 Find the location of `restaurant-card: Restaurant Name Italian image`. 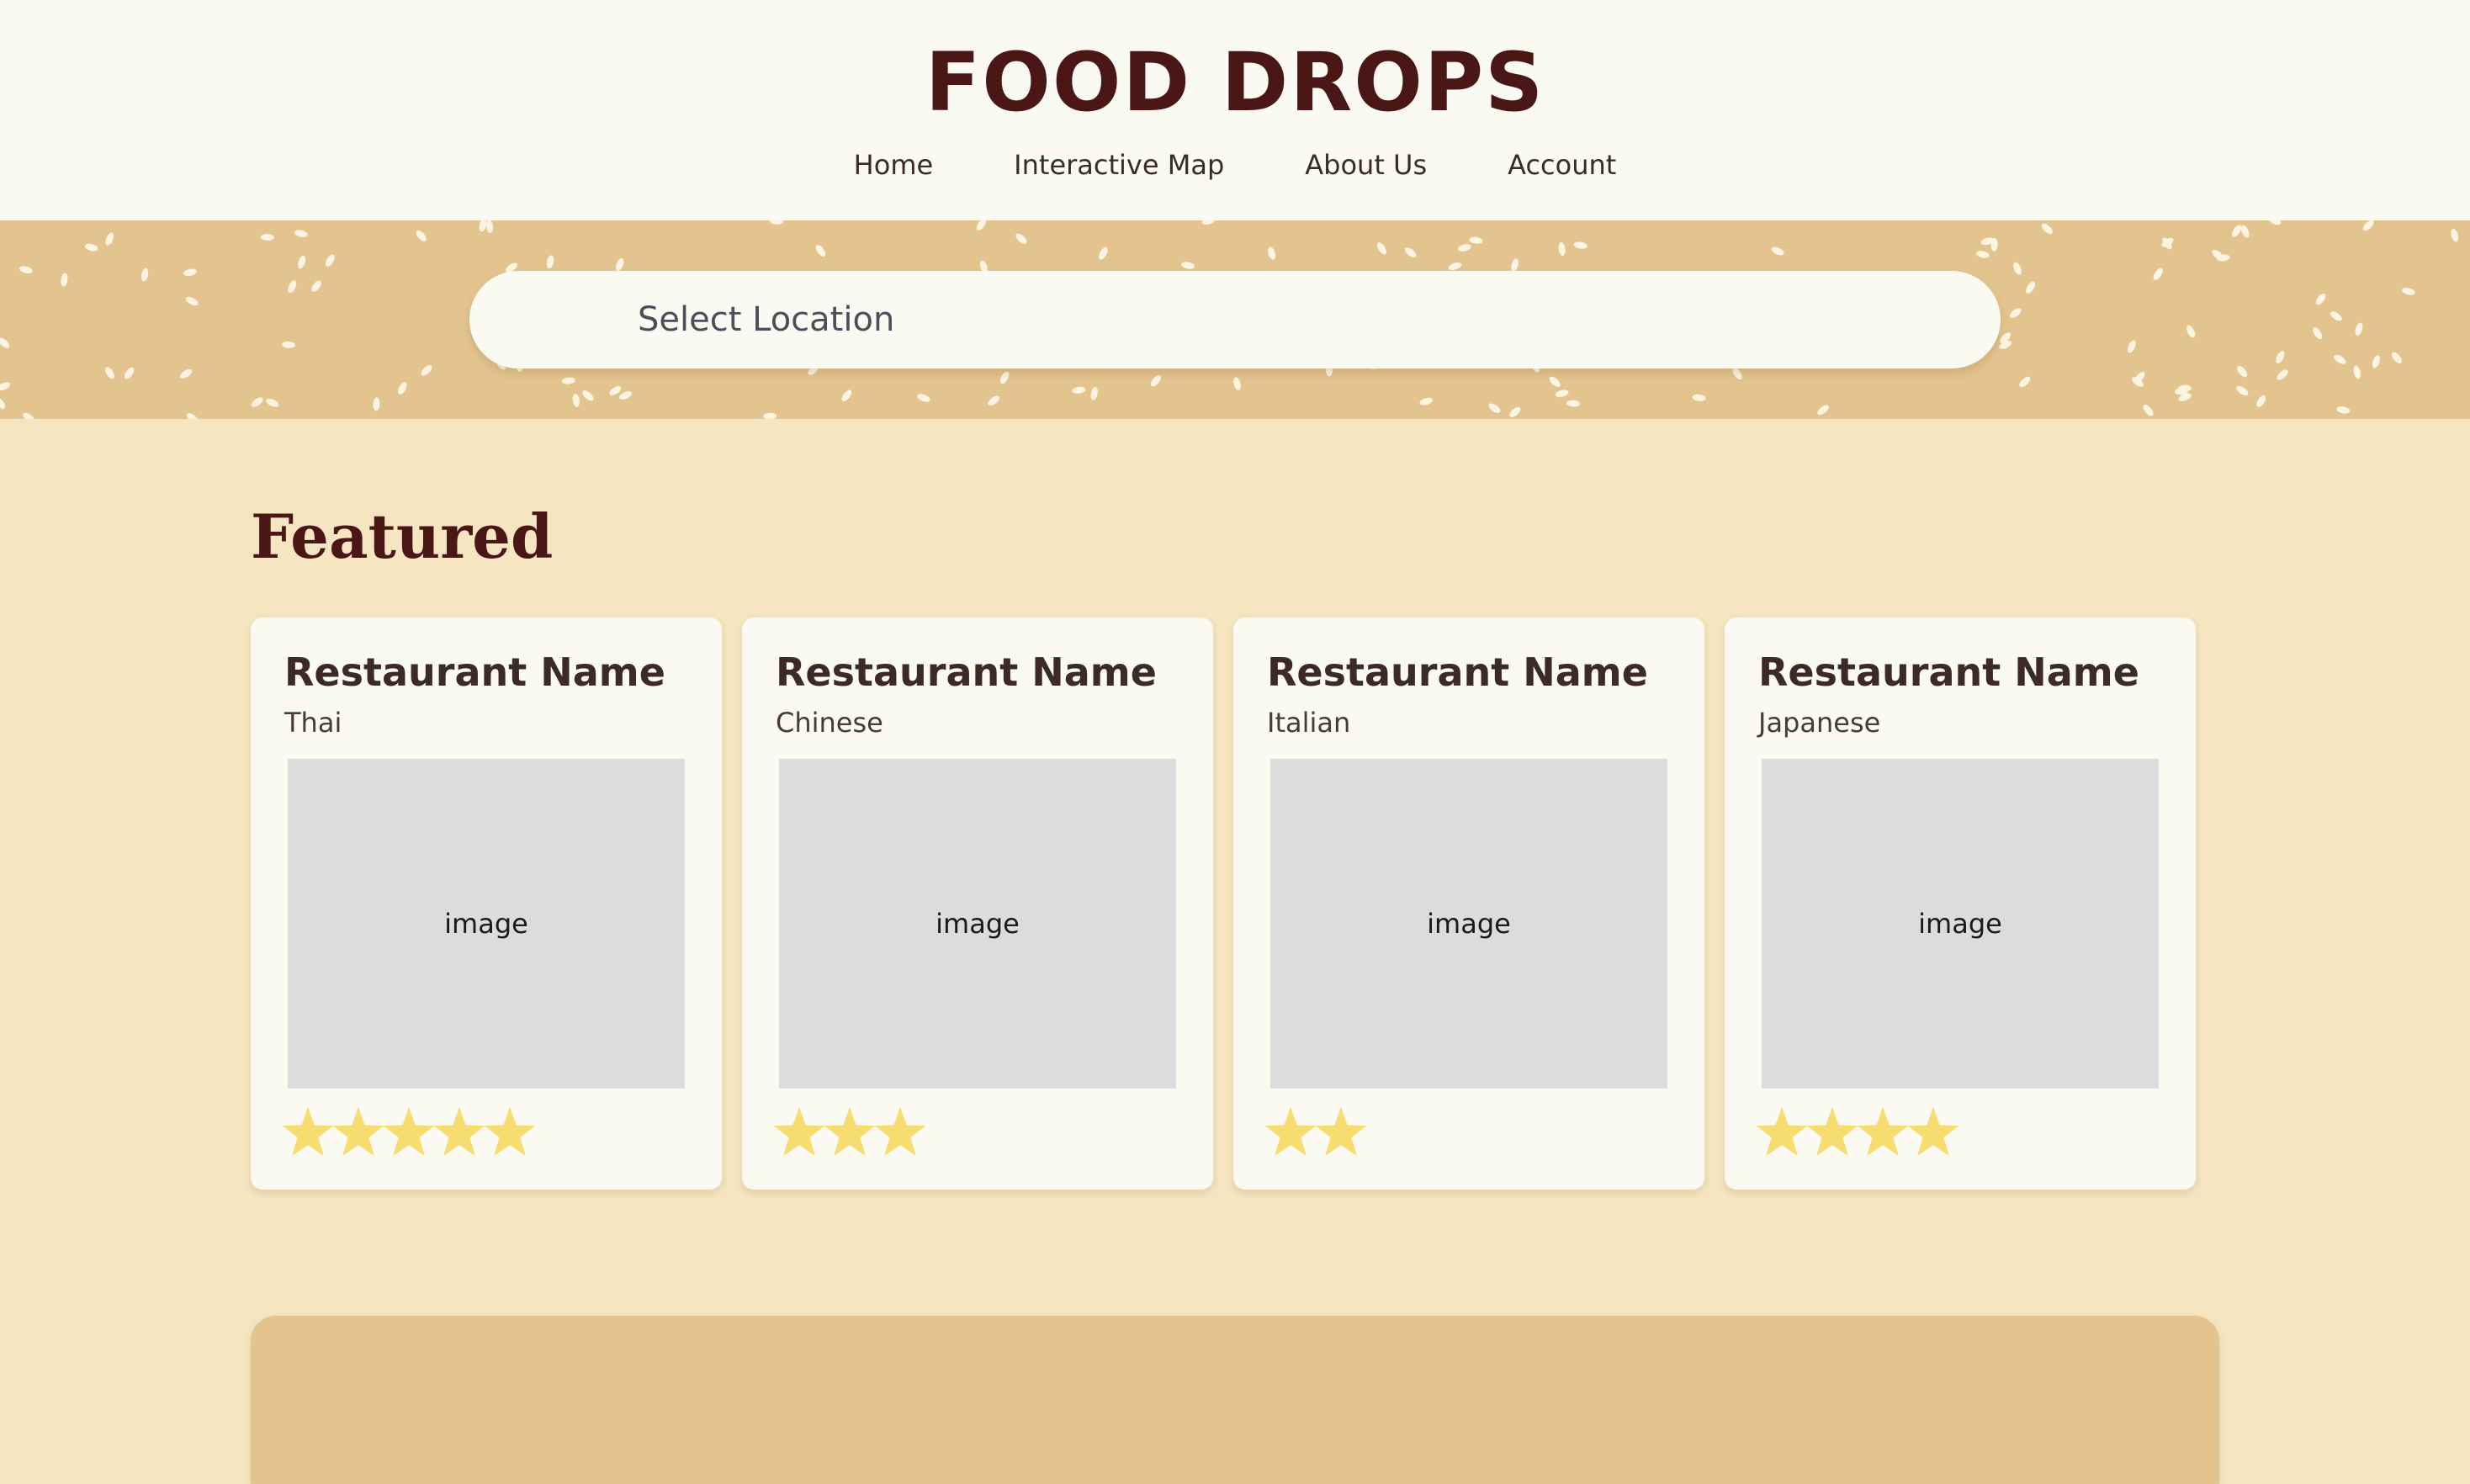

restaurant-card: Restaurant Name Italian image is located at coordinates (1468, 903).